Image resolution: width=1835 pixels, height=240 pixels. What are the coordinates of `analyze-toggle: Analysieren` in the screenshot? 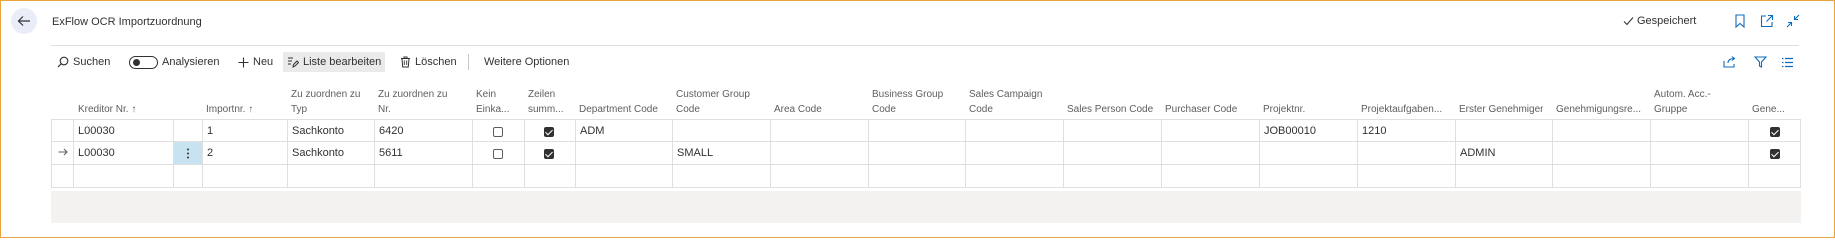 It's located at (174, 62).